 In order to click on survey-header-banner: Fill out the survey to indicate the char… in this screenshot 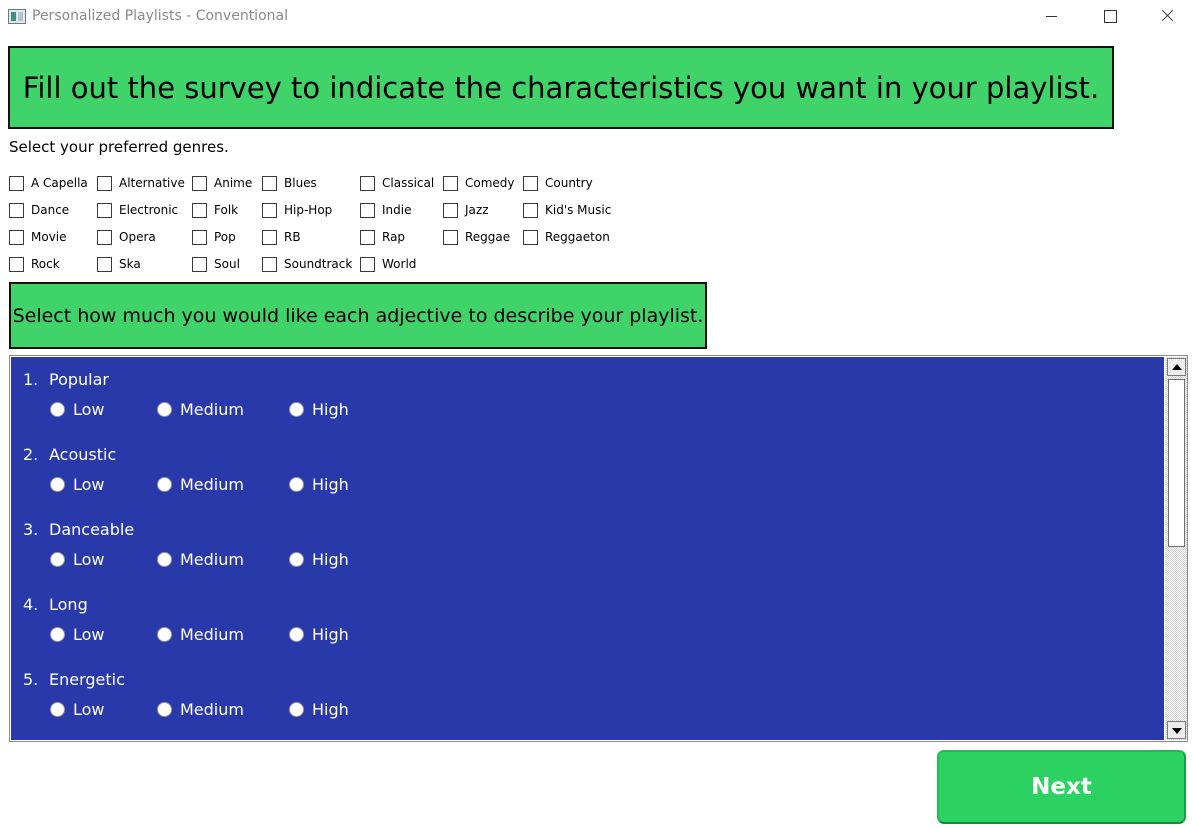, I will do `click(561, 87)`.